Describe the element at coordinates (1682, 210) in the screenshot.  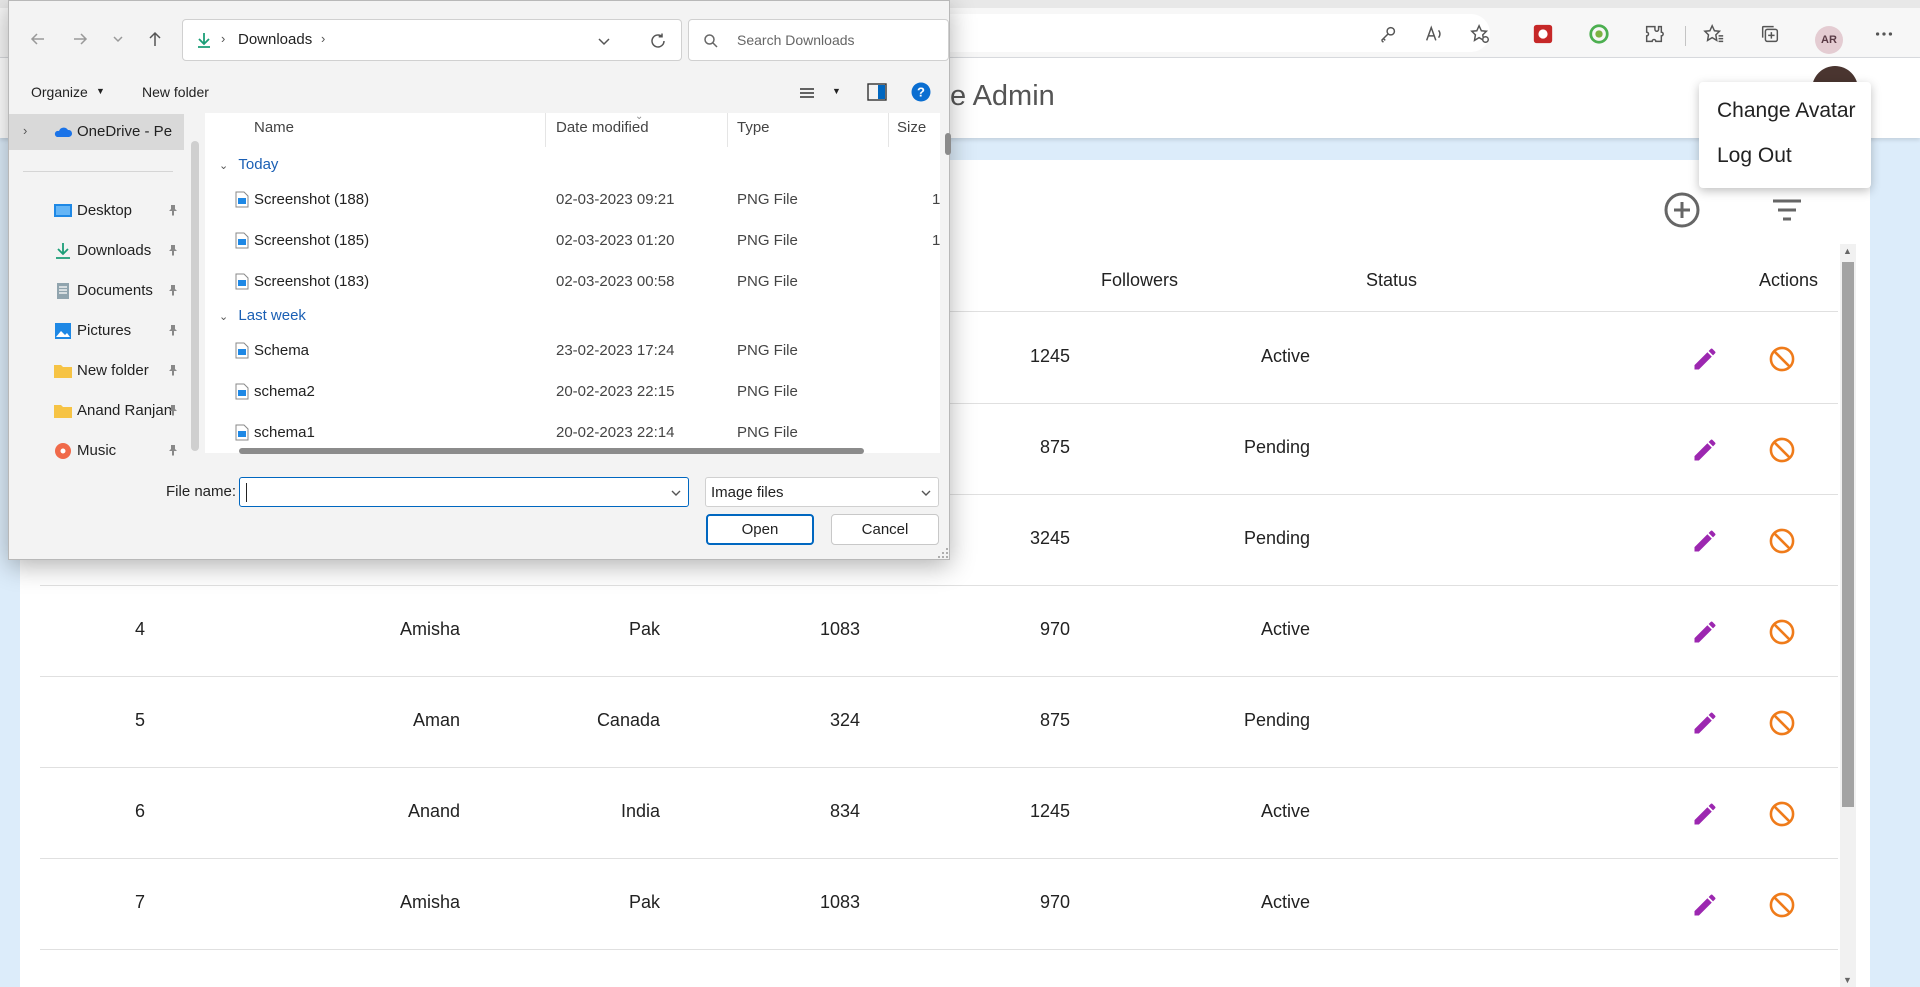
I see `add-circle-icon` at that location.